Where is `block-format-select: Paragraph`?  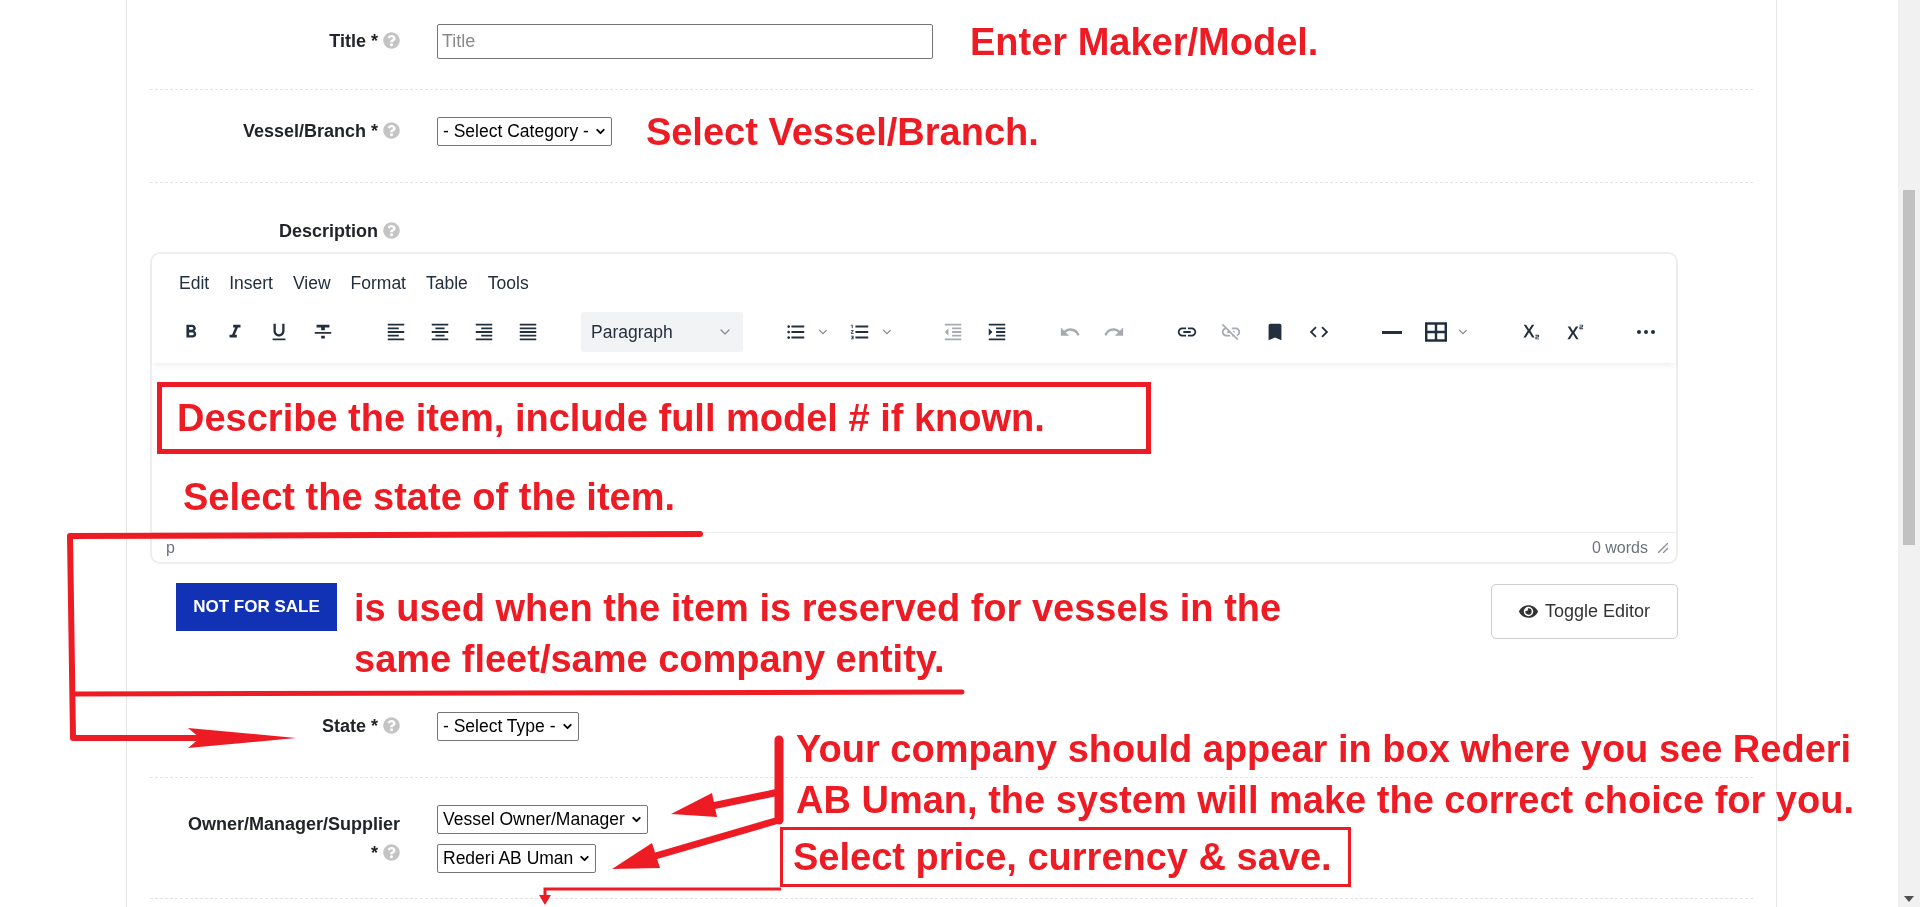 block-format-select: Paragraph is located at coordinates (662, 332).